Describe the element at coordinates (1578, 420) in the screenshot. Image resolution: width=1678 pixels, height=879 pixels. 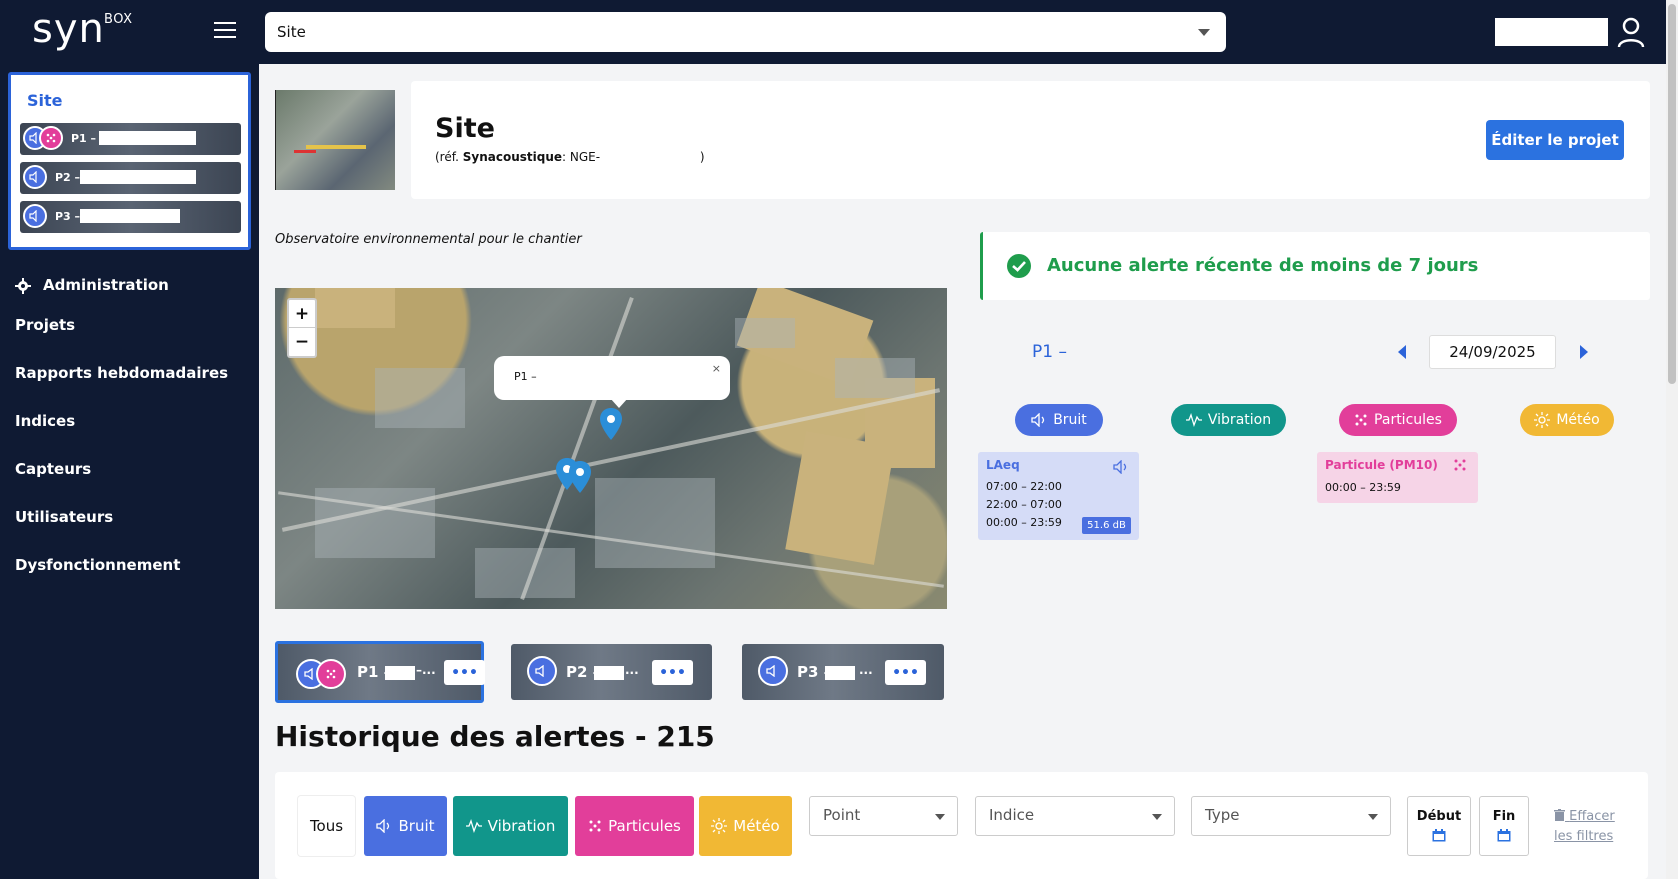
I see `tab-label: Météo` at that location.